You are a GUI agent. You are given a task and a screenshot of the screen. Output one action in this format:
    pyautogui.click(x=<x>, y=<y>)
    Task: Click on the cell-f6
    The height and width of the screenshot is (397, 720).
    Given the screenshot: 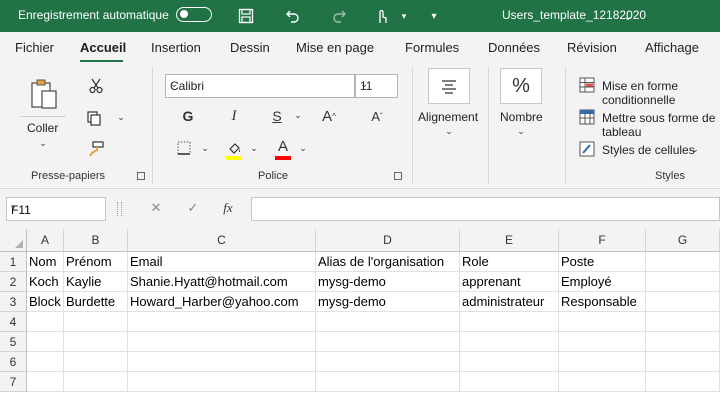 What is the action you would take?
    pyautogui.click(x=602, y=362)
    